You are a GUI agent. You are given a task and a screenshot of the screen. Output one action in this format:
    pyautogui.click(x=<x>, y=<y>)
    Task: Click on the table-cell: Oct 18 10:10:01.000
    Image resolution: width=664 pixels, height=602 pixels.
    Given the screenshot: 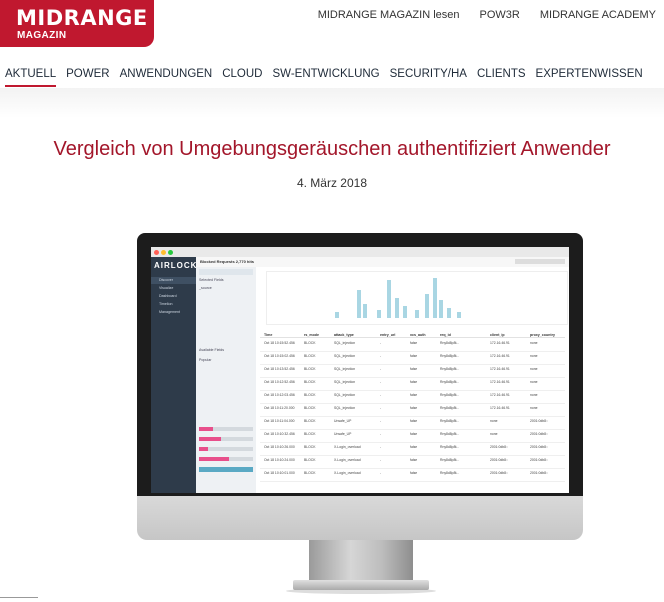 What is the action you would take?
    pyautogui.click(x=279, y=473)
    